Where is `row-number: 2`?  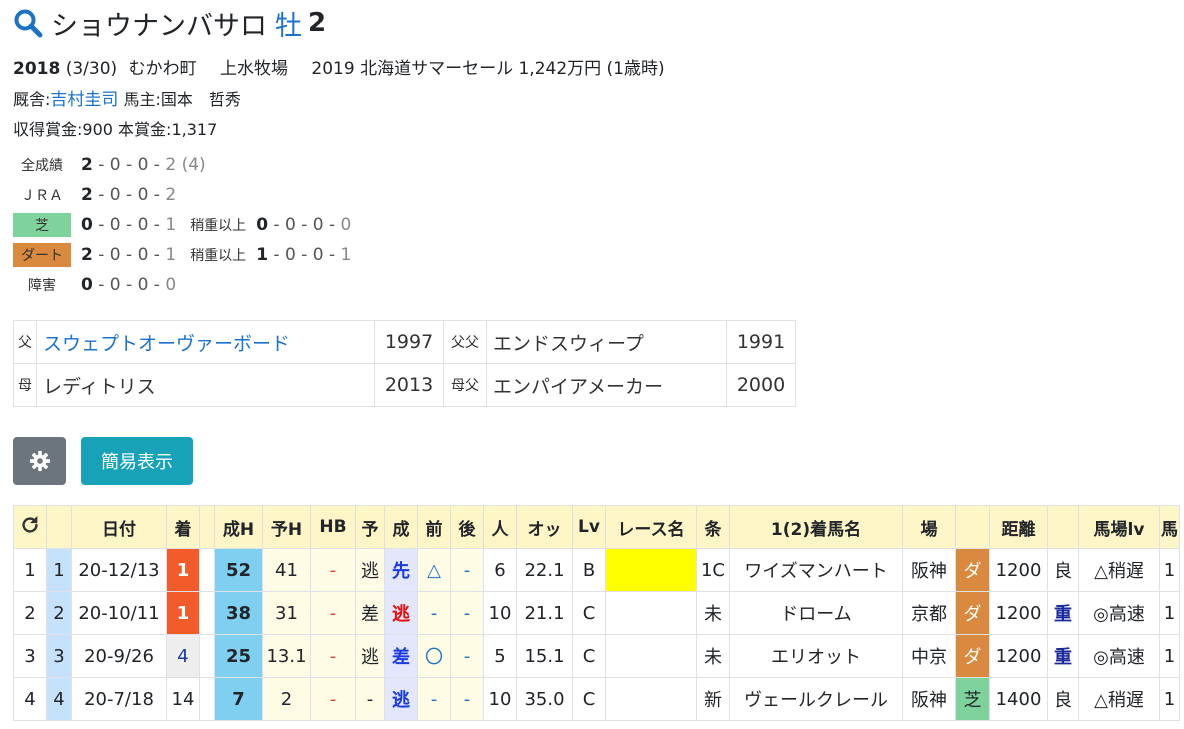
row-number: 2 is located at coordinates (30, 613).